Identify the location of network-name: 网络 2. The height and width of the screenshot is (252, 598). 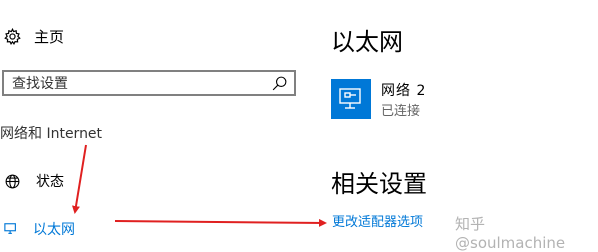
(404, 91).